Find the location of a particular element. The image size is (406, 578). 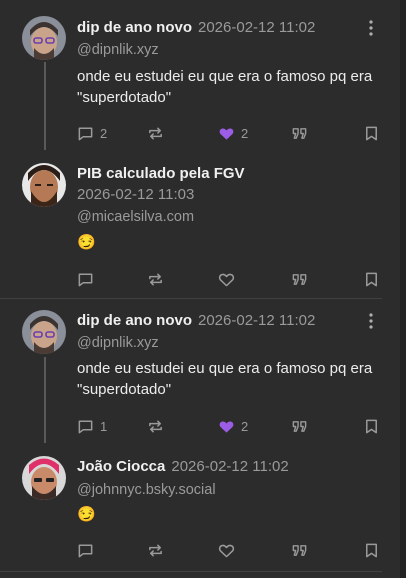

action-bar: 1 2 is located at coordinates (227, 426).